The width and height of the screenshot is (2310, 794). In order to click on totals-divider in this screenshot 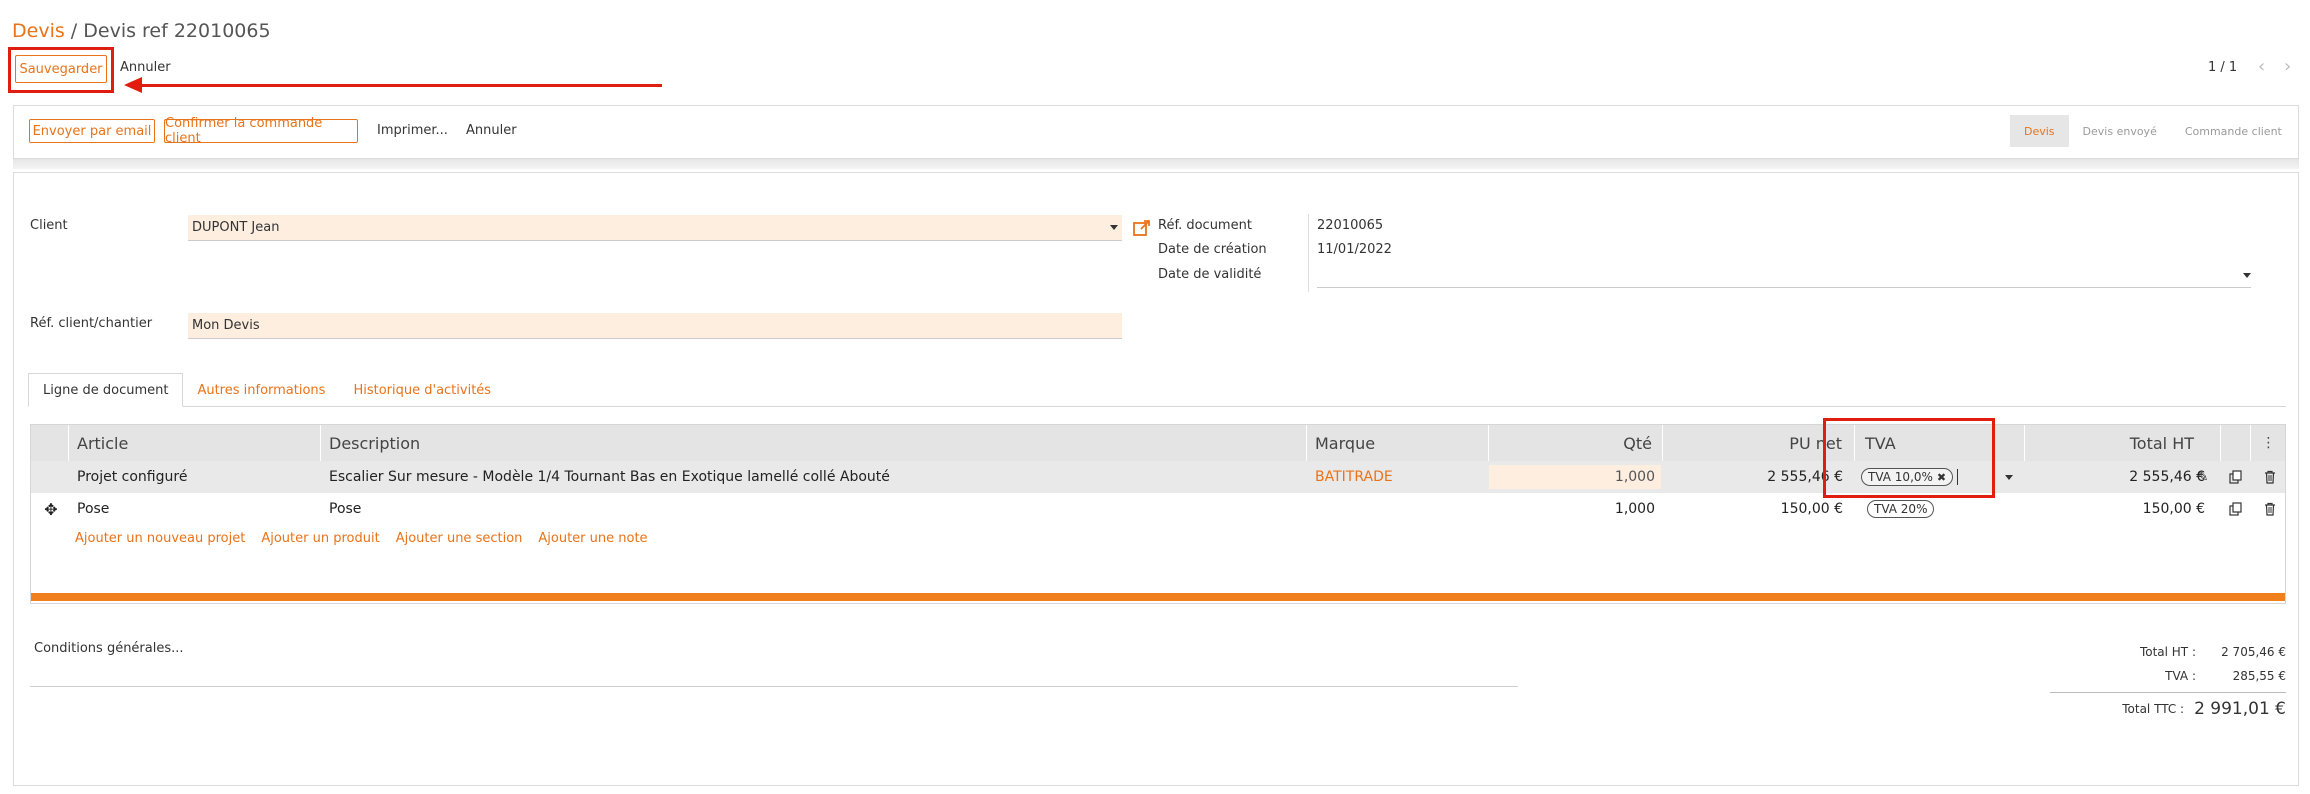, I will do `click(2168, 692)`.